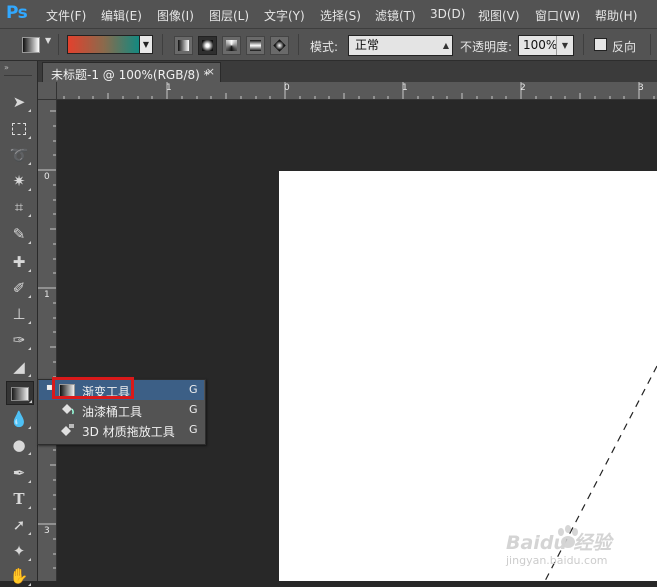 This screenshot has height=587, width=657. I want to click on vertical-ruler: 0 1 2 3, so click(47, 340).